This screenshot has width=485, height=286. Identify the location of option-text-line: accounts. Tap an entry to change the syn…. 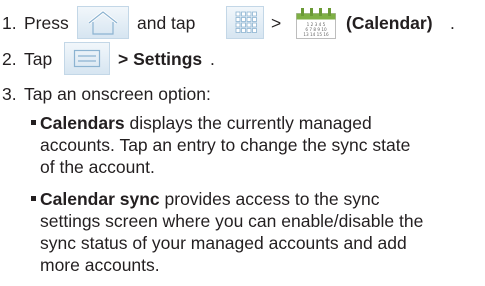
(225, 145).